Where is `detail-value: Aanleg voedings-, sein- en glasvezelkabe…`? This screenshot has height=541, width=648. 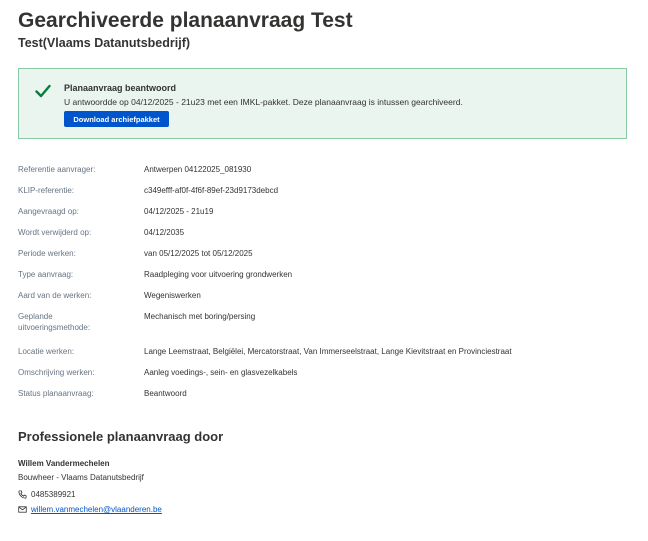 detail-value: Aanleg voedings-, sein- en glasvezelkabe… is located at coordinates (221, 372).